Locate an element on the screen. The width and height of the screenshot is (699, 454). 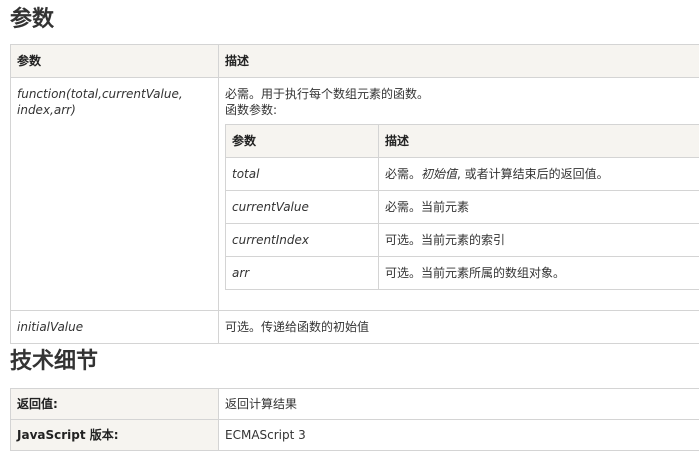
tech-value: ECMAScript 3 is located at coordinates (458, 435).